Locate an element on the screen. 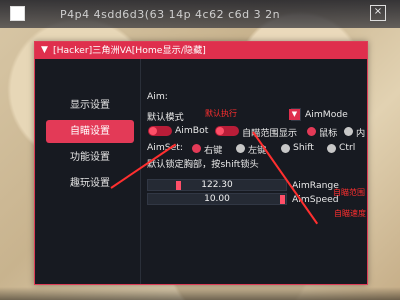  aim-mode-dropdown: ▼ is located at coordinates (295, 114).